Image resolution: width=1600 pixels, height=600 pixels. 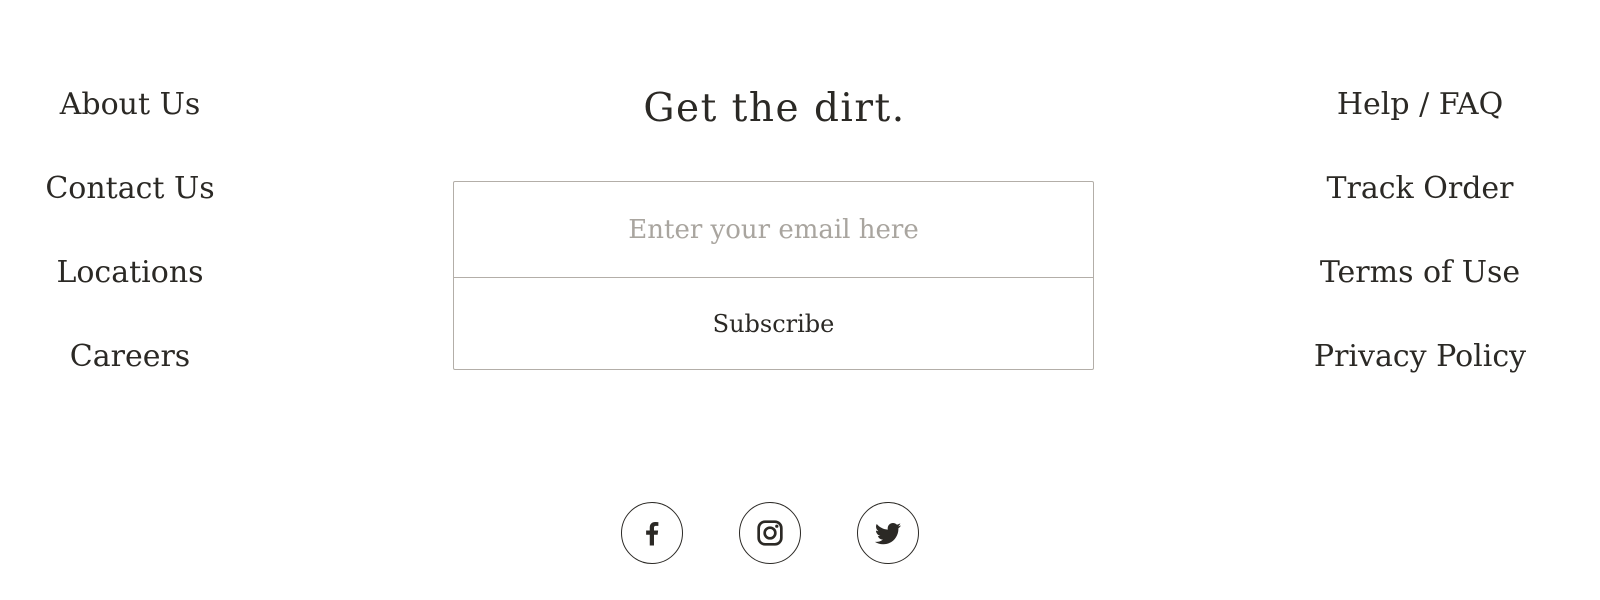 What do you see at coordinates (130, 122) in the screenshot?
I see `about-us-link: About Us` at bounding box center [130, 122].